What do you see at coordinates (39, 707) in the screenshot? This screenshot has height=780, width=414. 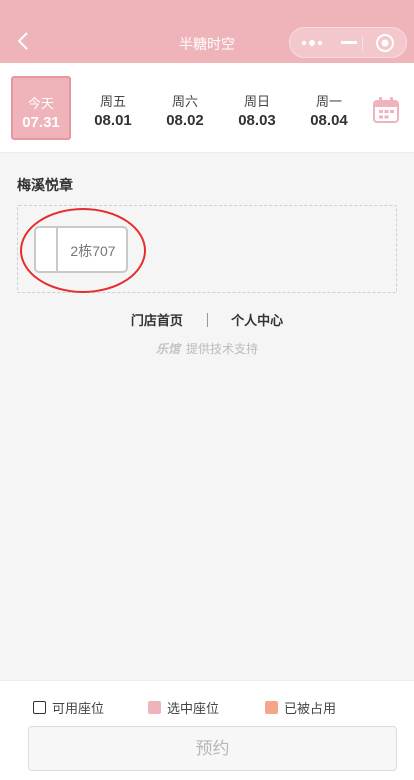 I see `available-swatch` at bounding box center [39, 707].